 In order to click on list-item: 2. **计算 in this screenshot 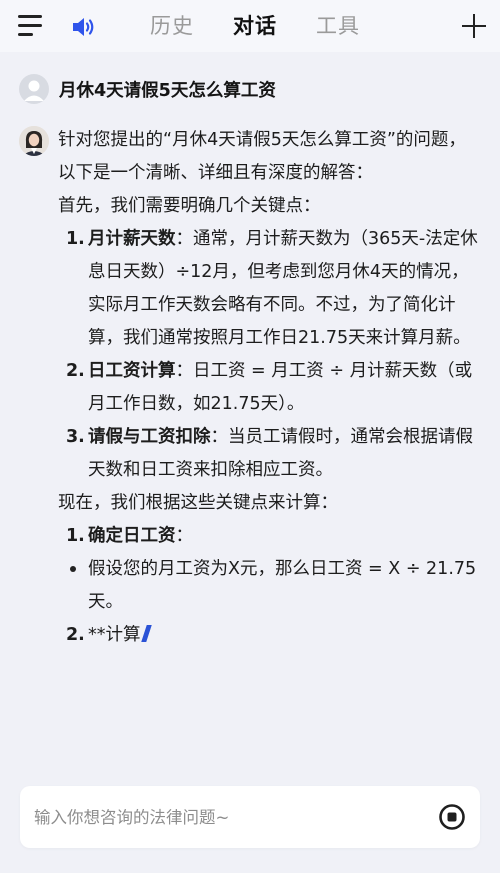, I will do `click(270, 635)`.